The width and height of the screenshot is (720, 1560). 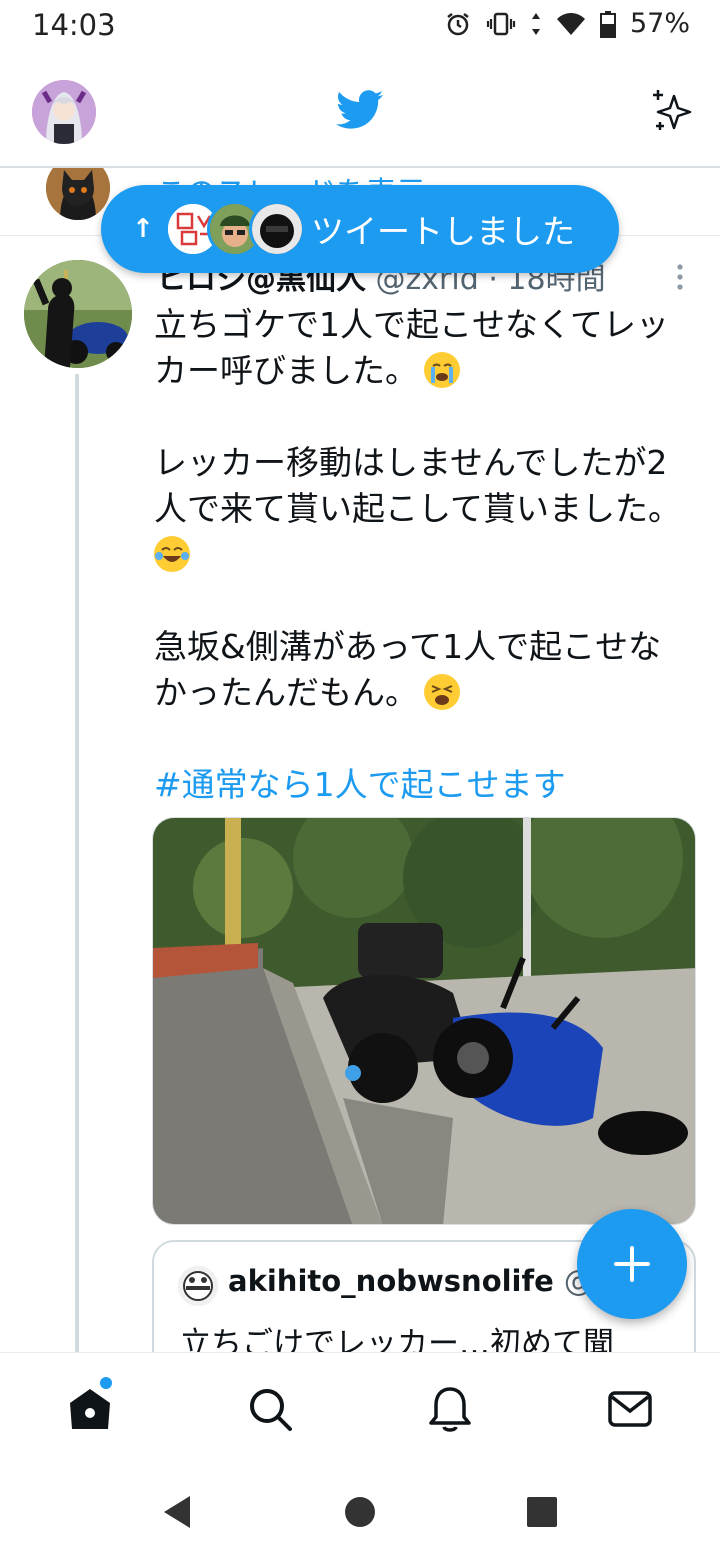 What do you see at coordinates (659, 23) in the screenshot?
I see `battery-percent: 57%` at bounding box center [659, 23].